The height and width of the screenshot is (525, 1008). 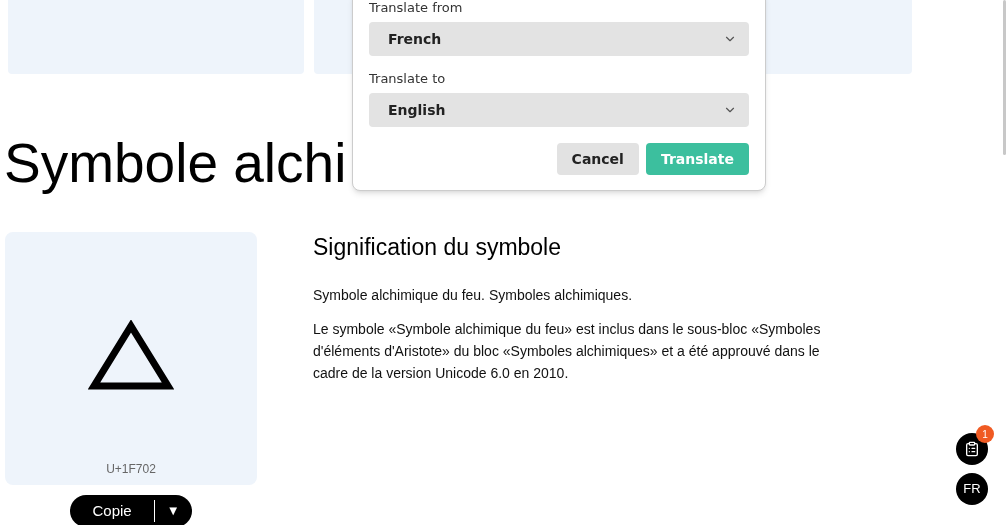 I want to click on section-heading: Signification du symbole, so click(x=437, y=247).